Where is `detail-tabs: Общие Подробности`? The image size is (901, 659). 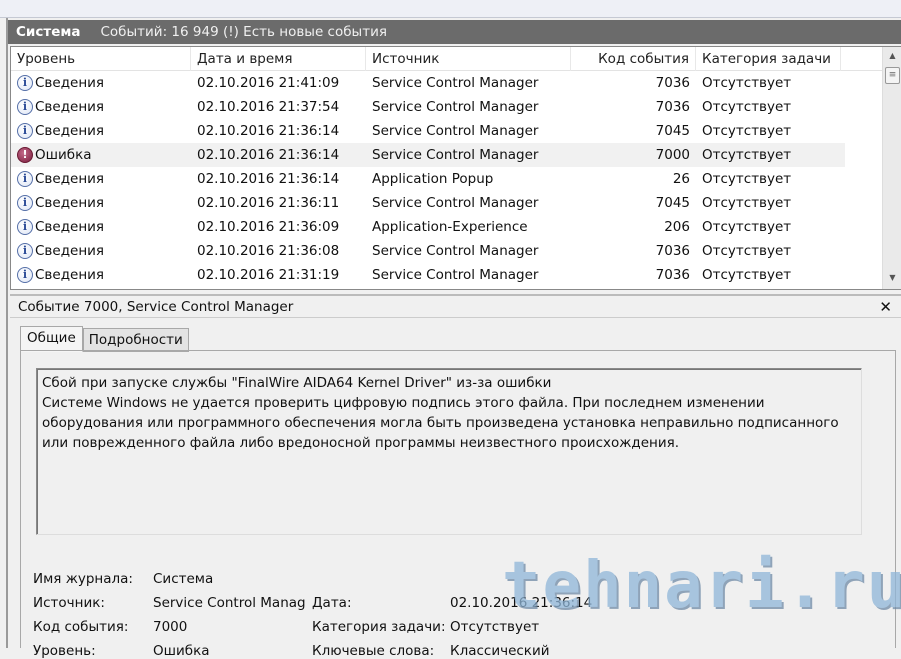
detail-tabs: Общие Подробности is located at coordinates (104, 339).